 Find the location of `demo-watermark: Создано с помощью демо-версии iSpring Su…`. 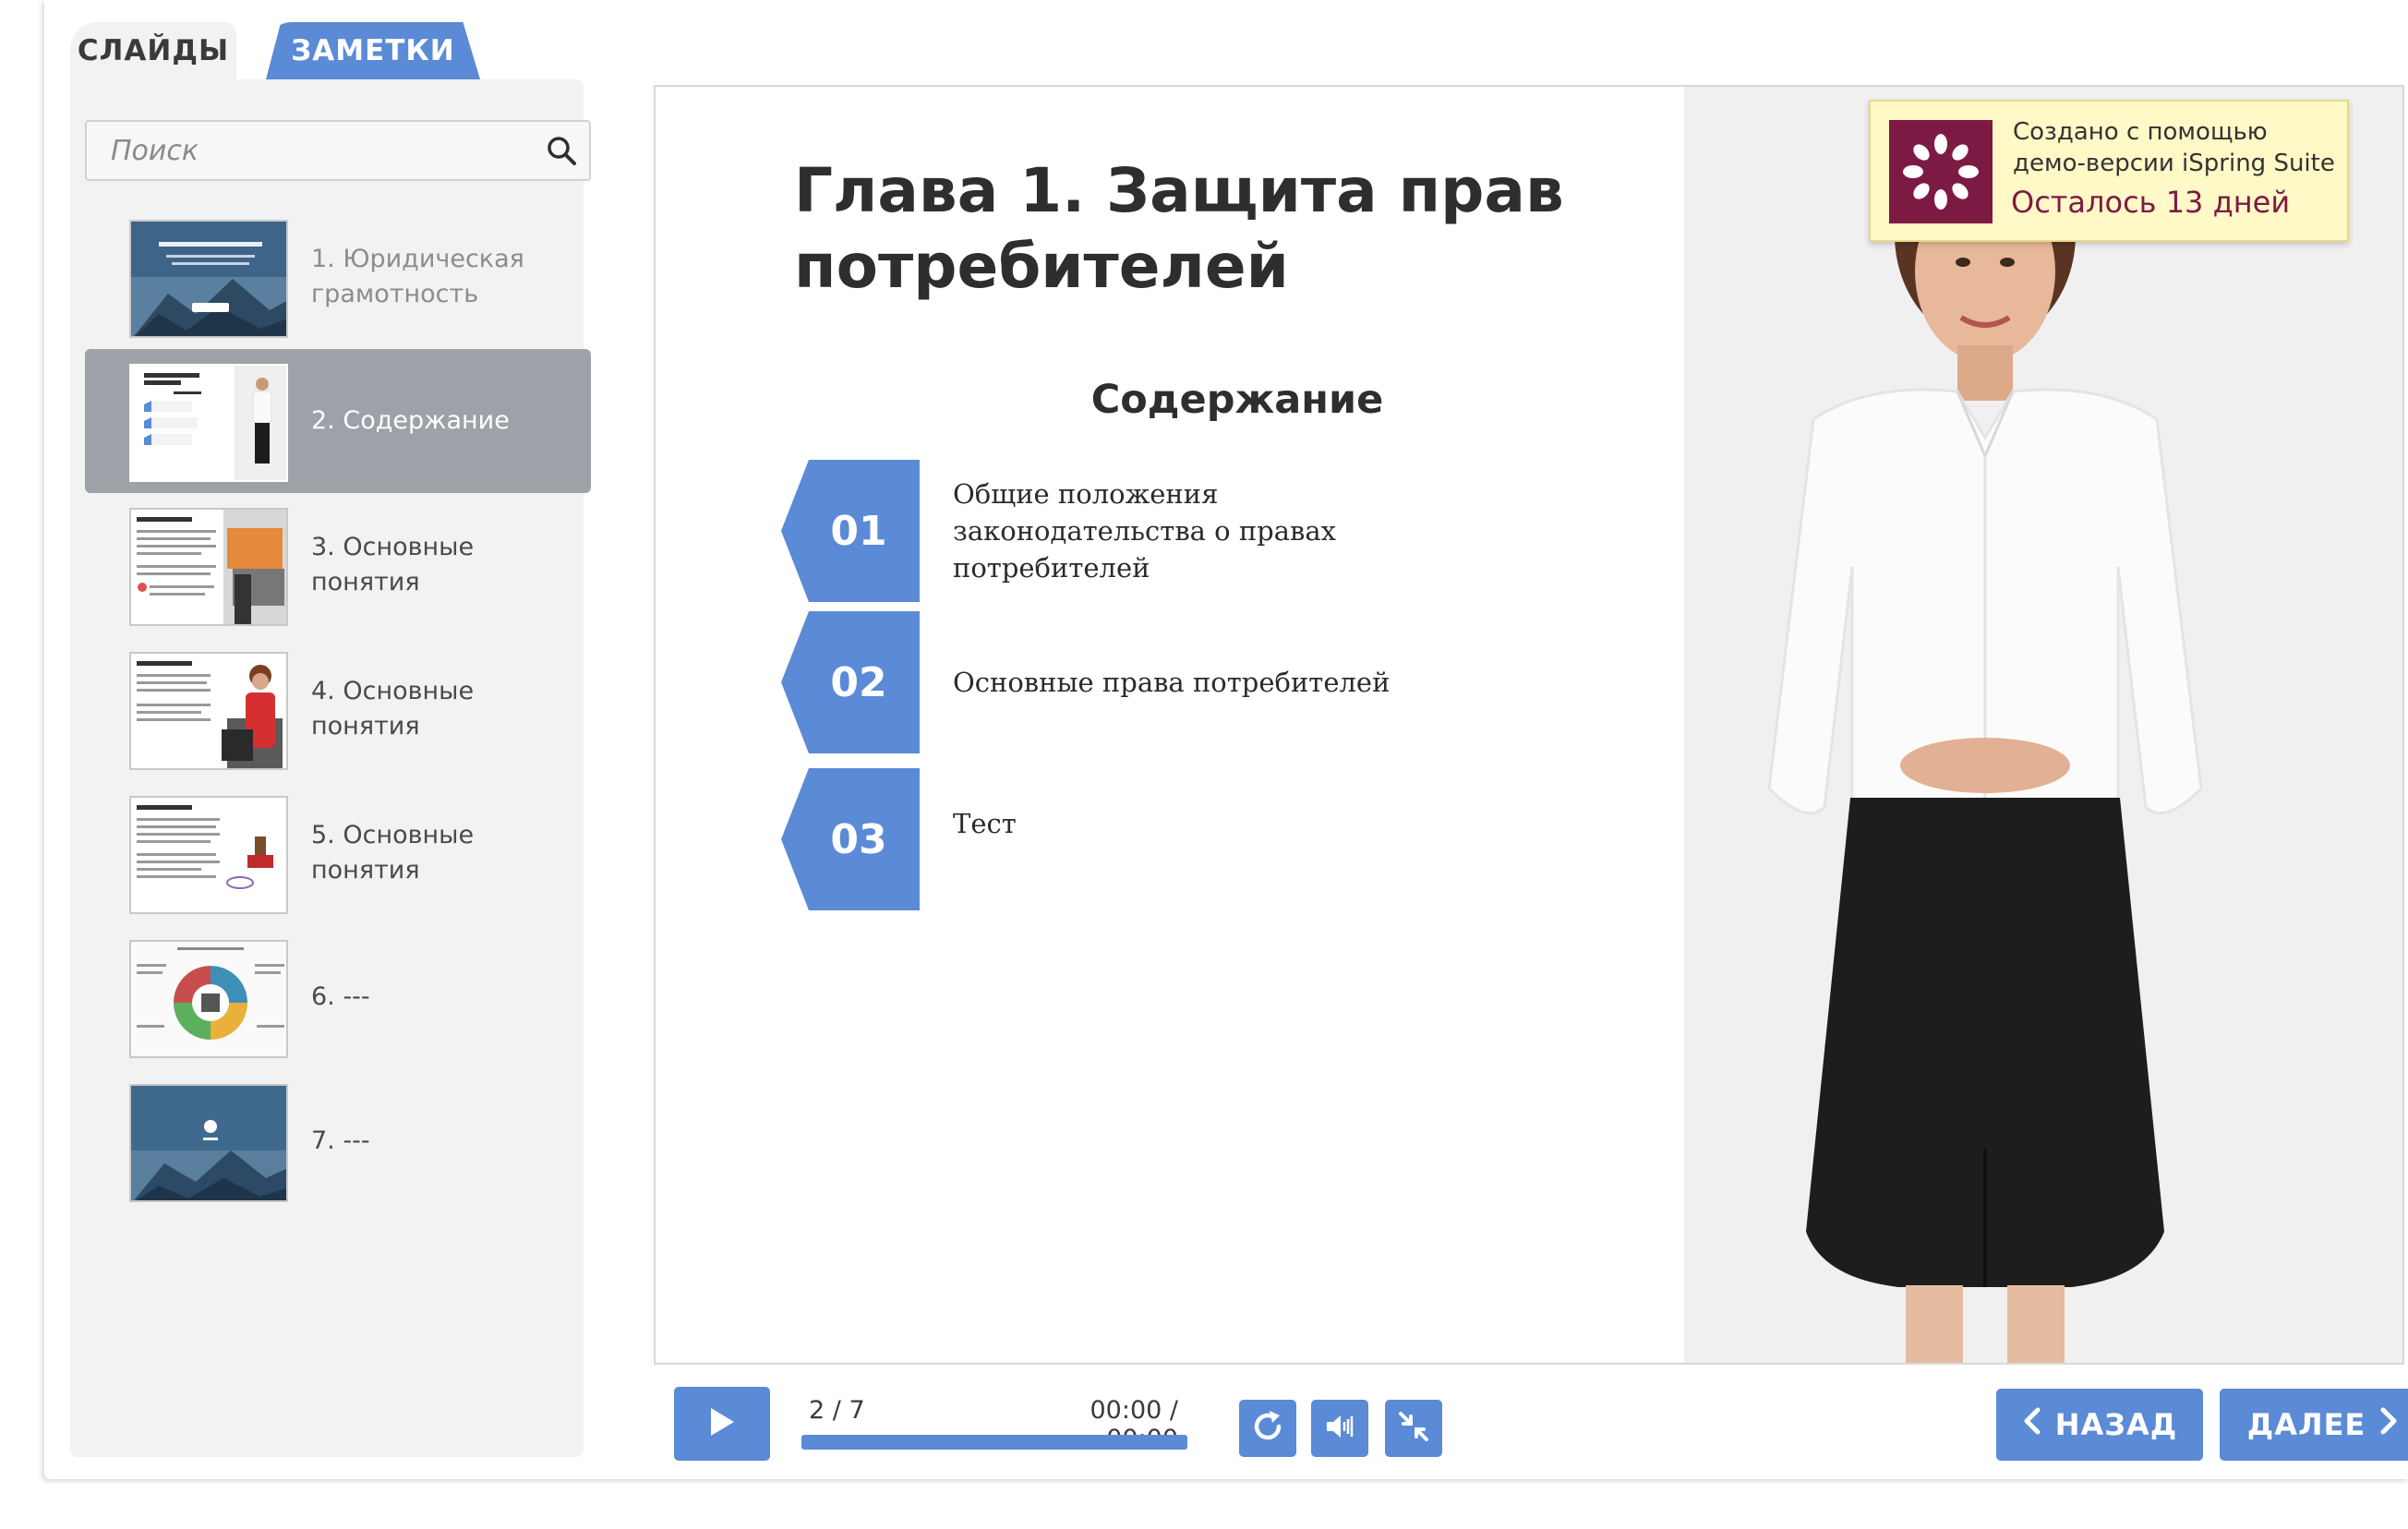

demo-watermark: Создано с помощью демо-версии iSpring Su… is located at coordinates (2109, 171).